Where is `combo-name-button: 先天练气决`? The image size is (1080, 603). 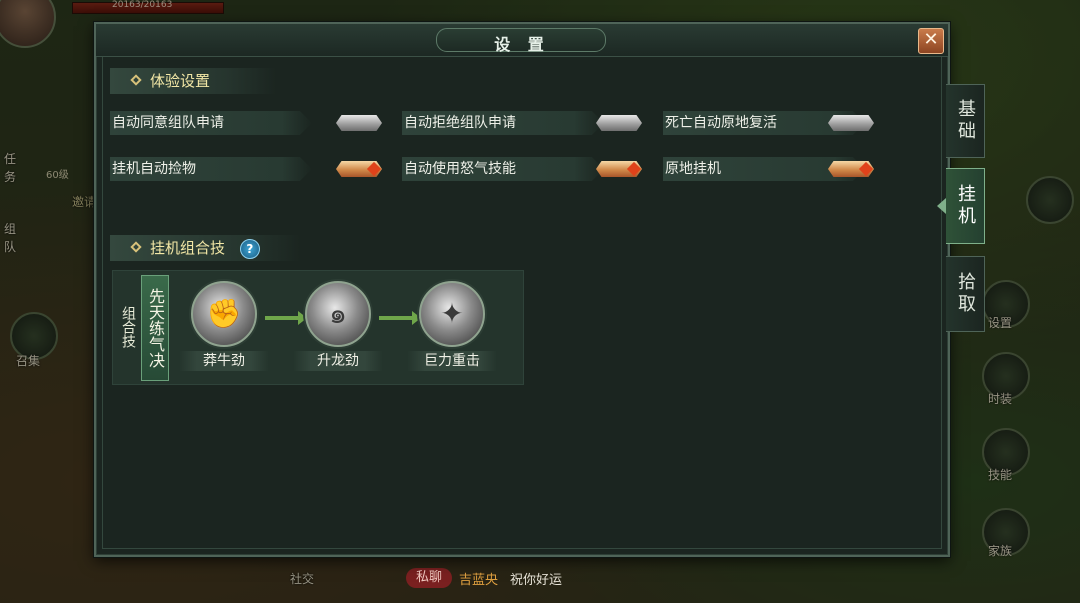
combo-name-button: 先天练气决 is located at coordinates (155, 328).